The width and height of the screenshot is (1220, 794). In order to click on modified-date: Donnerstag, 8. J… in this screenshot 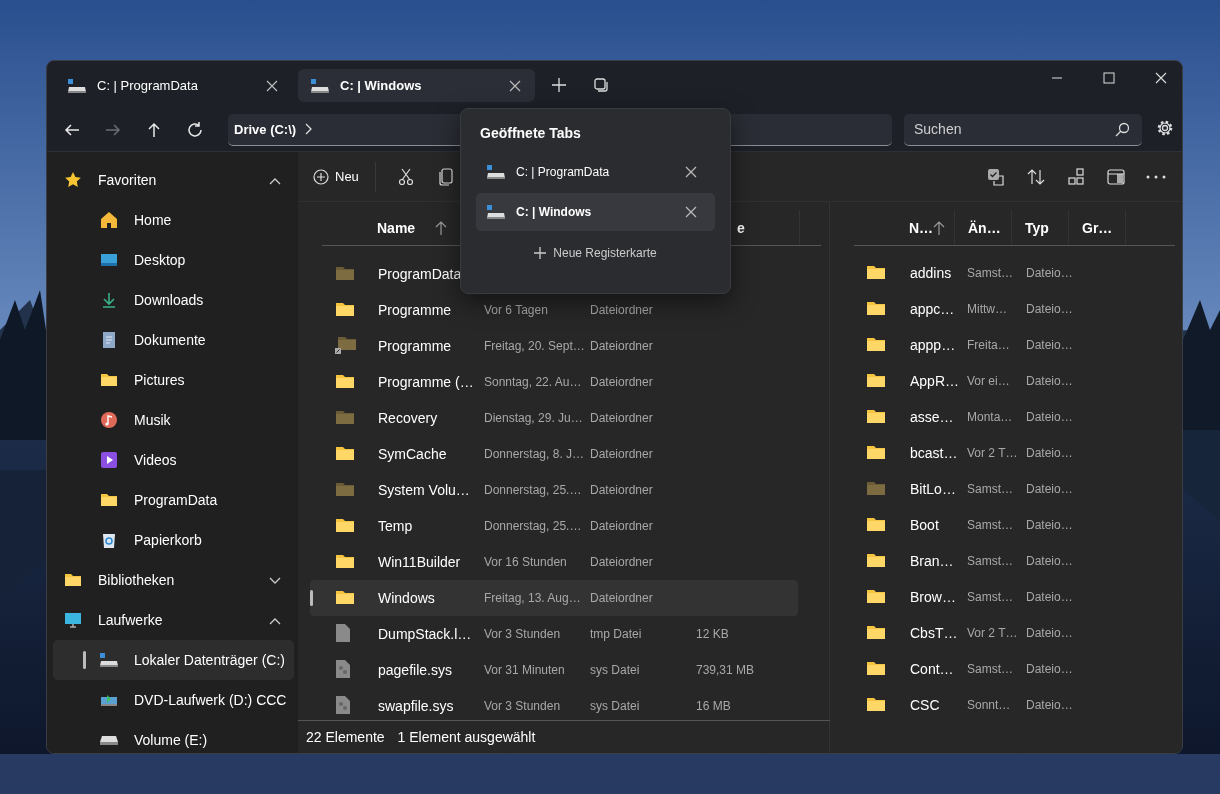, I will do `click(535, 454)`.